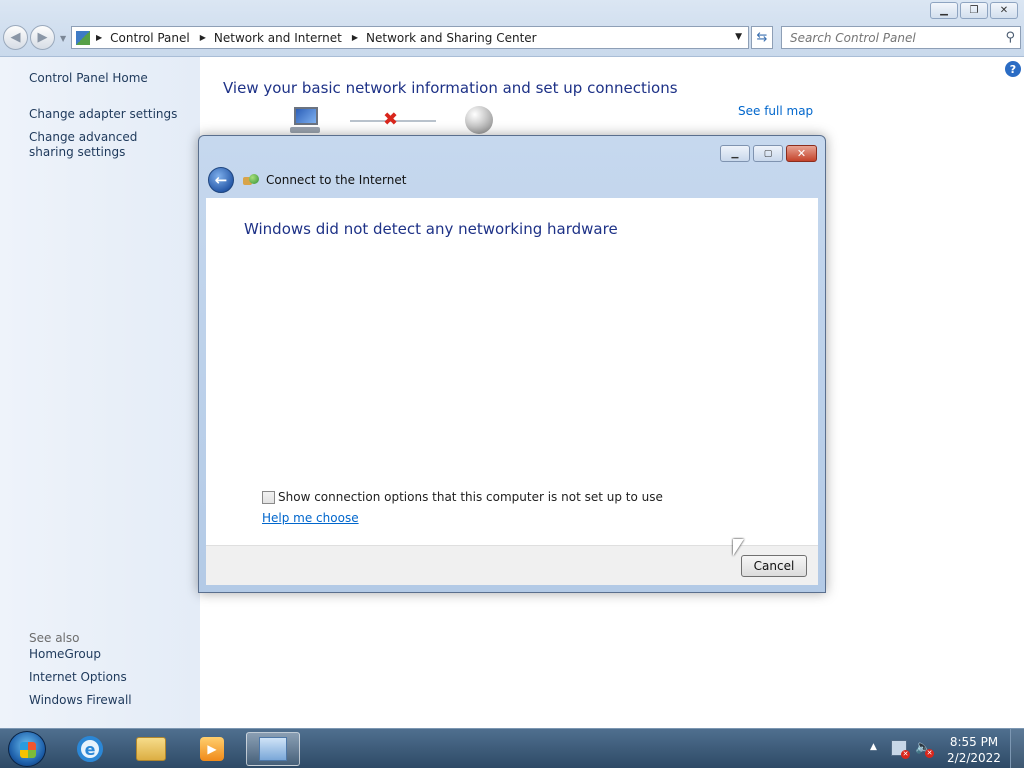 This screenshot has height=768, width=1024. I want to click on breadcrumb-control-panel: Control Panel, so click(150, 38).